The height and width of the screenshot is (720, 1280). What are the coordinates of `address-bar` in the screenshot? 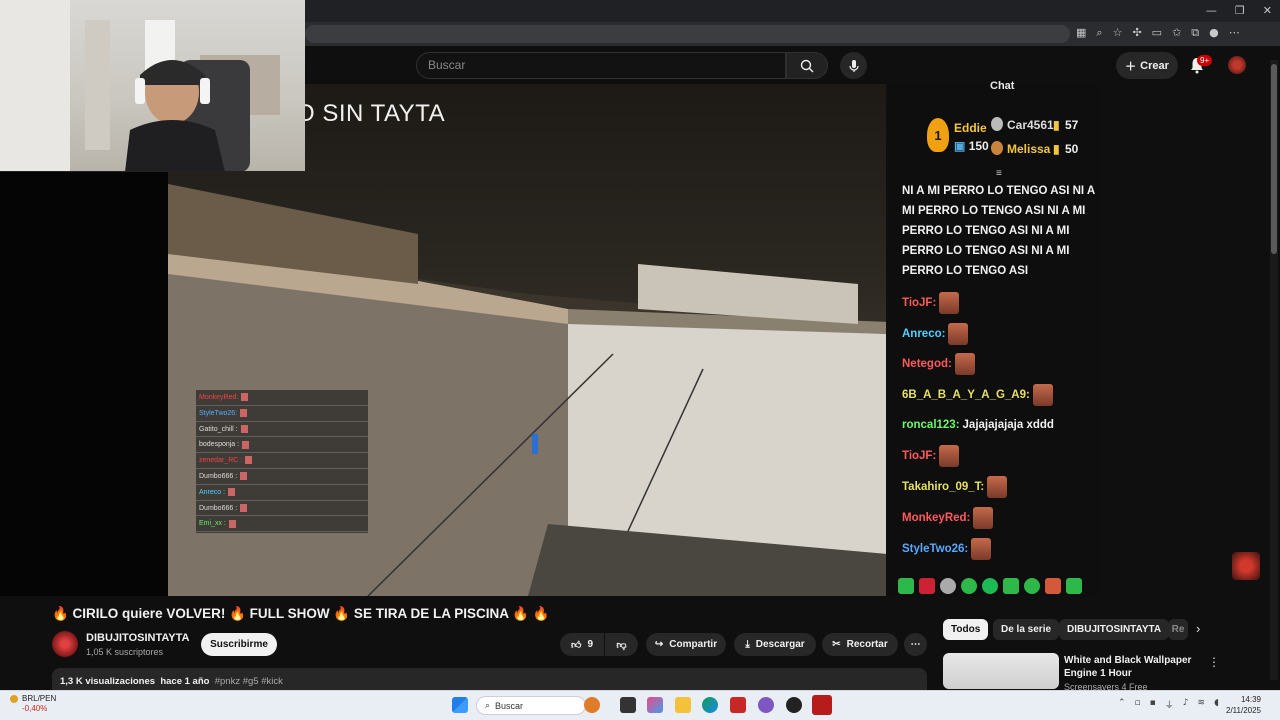 It's located at (687, 34).